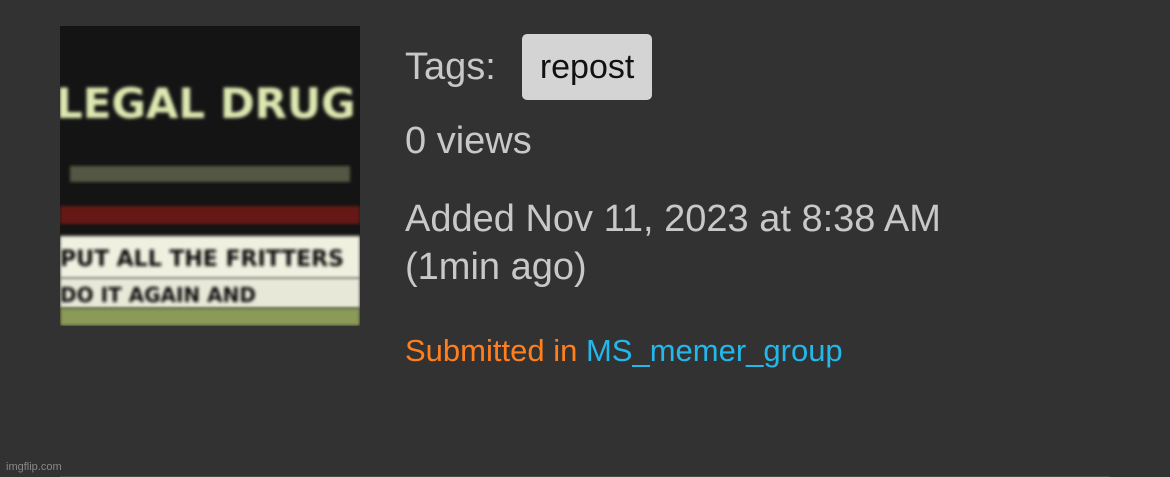 The width and height of the screenshot is (1170, 477). I want to click on added-info: Added Nov 11, 2023 at 8:38 AM (1min ago), so click(673, 243).